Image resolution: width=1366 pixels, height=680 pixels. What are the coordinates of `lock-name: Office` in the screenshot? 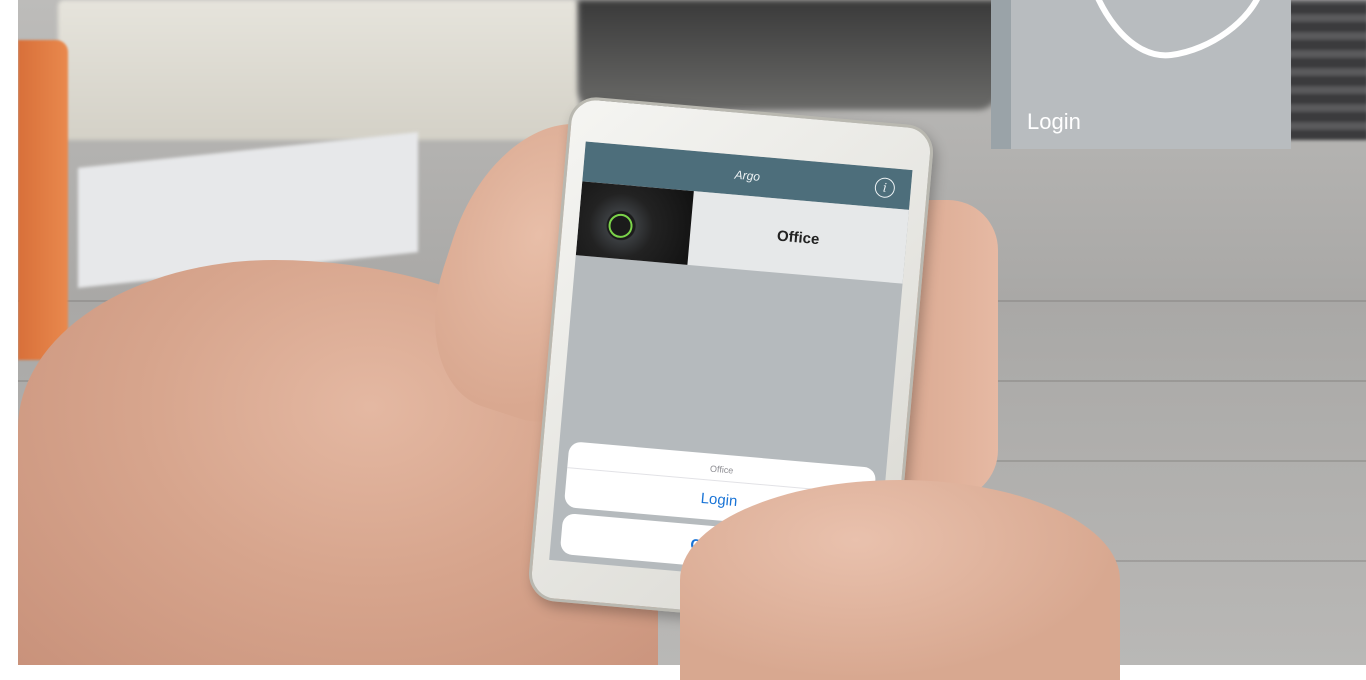 It's located at (798, 237).